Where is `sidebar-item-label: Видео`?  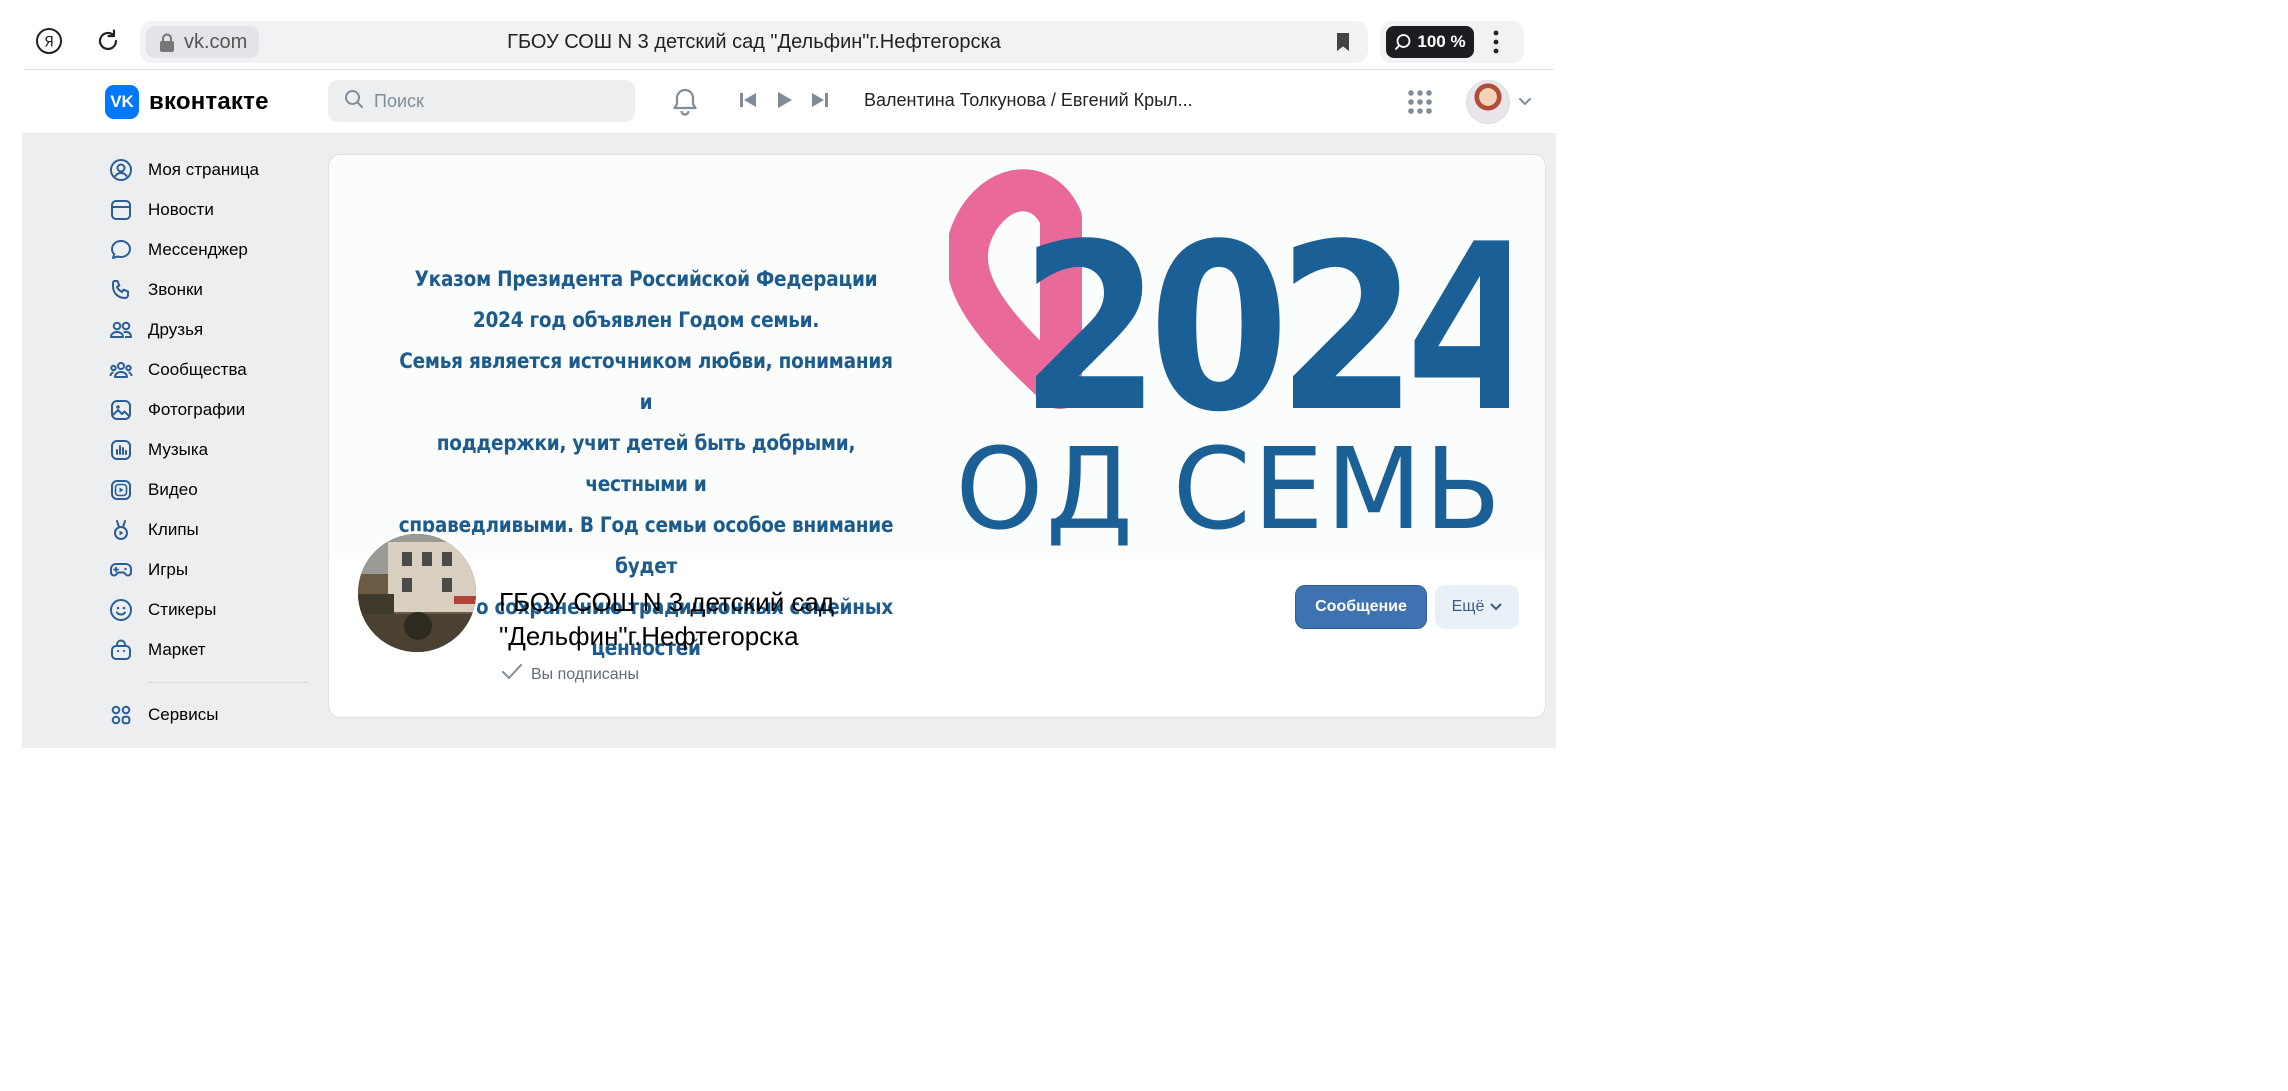 sidebar-item-label: Видео is located at coordinates (173, 489).